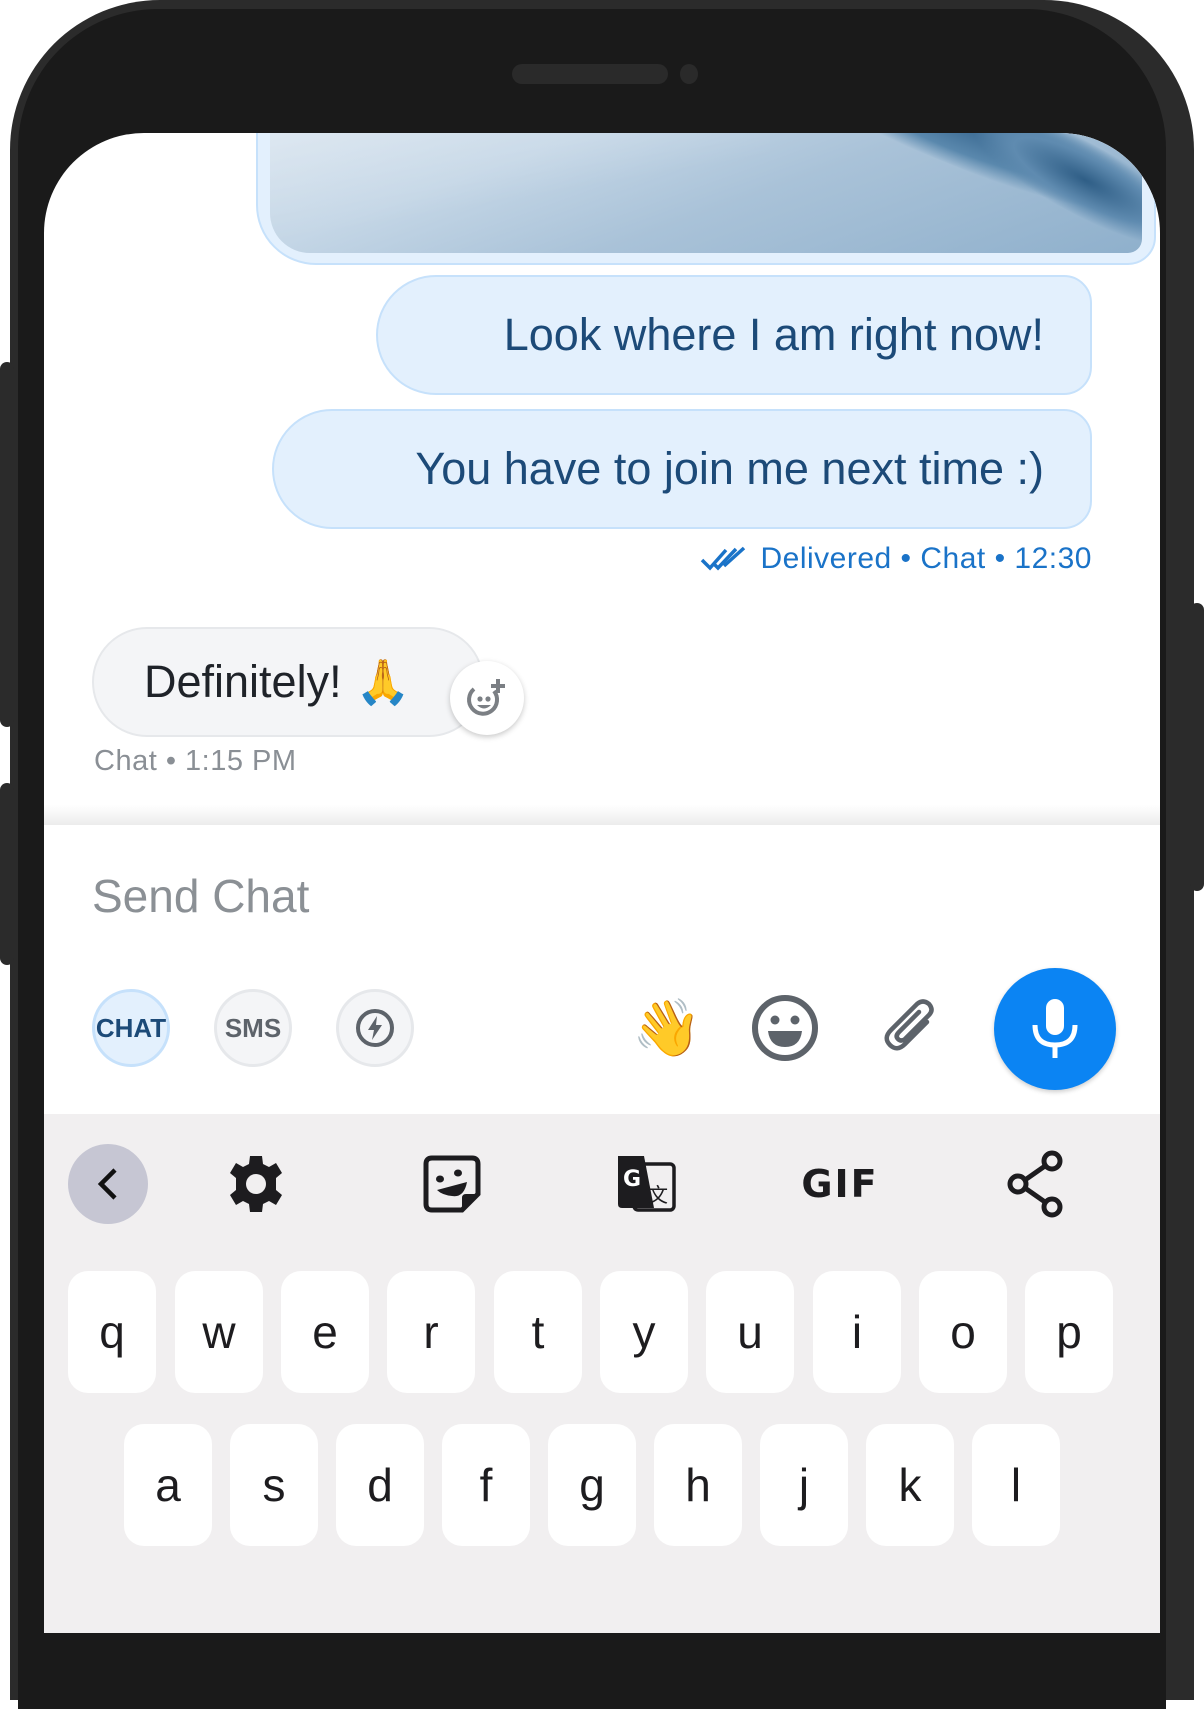 The width and height of the screenshot is (1204, 1709). What do you see at coordinates (857, 1332) in the screenshot?
I see `key-i: i` at bounding box center [857, 1332].